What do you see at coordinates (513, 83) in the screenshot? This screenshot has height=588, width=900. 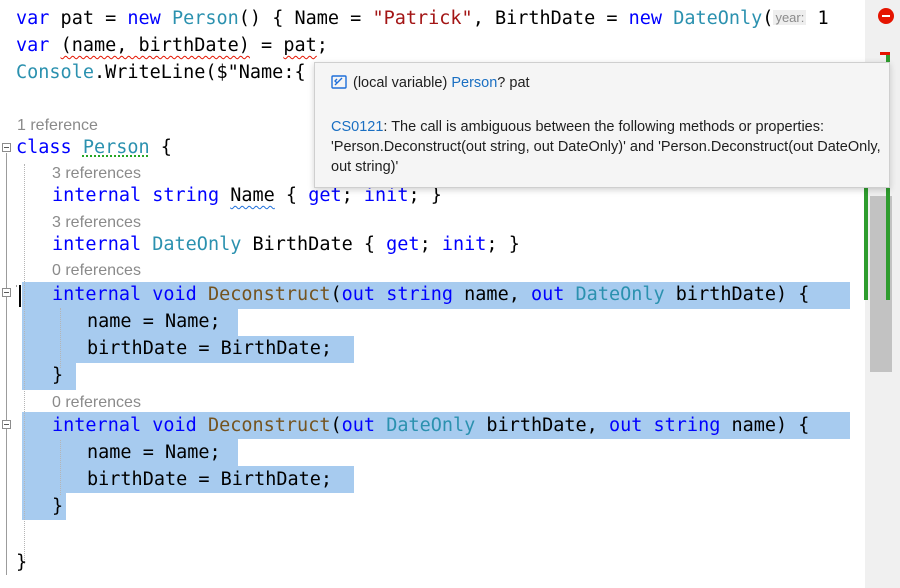 I see `tooltip-suffix: ? pat` at bounding box center [513, 83].